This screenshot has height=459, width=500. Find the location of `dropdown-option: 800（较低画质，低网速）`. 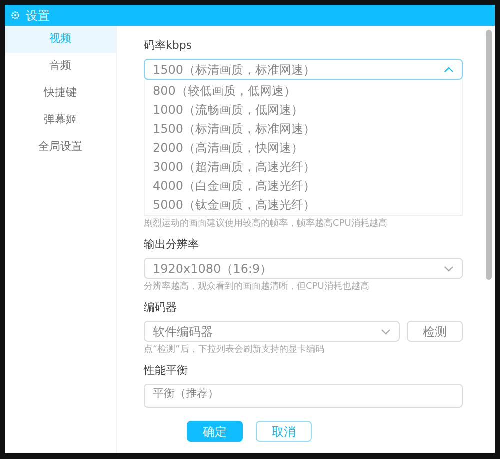

dropdown-option: 800（较低画质，低网速） is located at coordinates (303, 90).